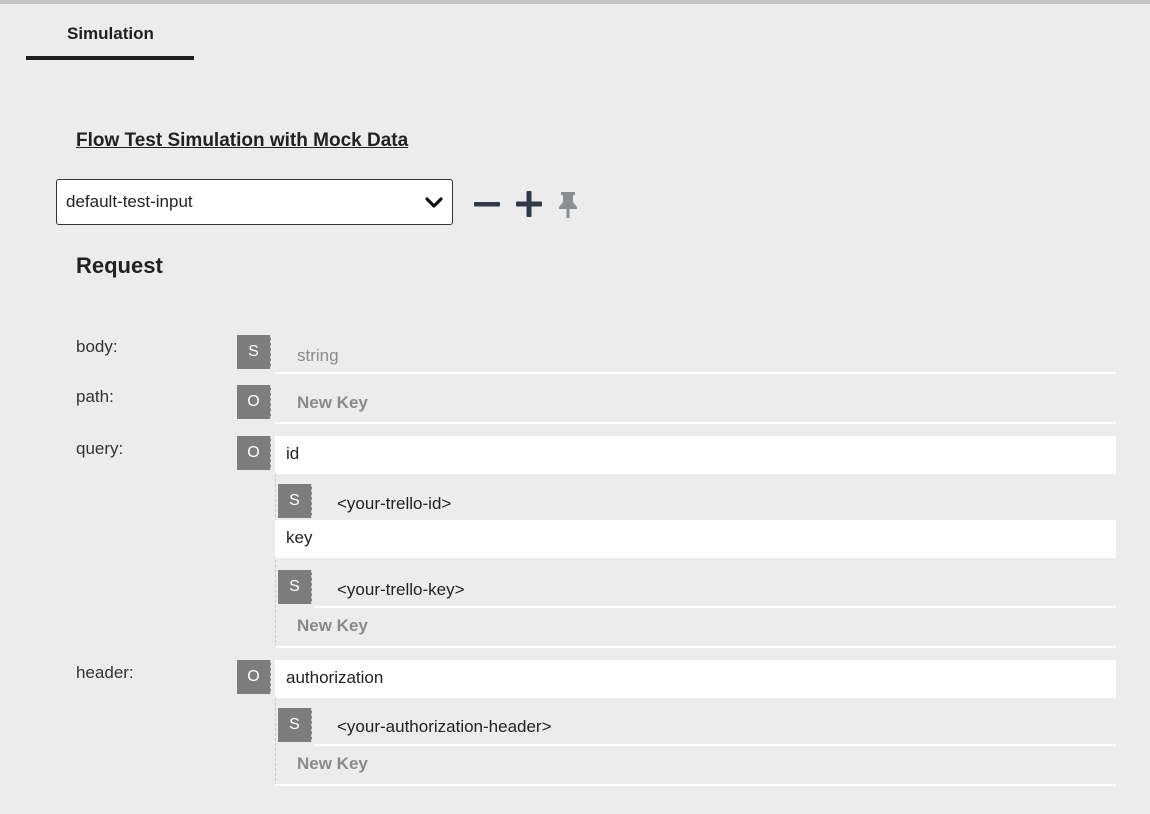 The height and width of the screenshot is (814, 1150). I want to click on request-heading: Request, so click(119, 265).